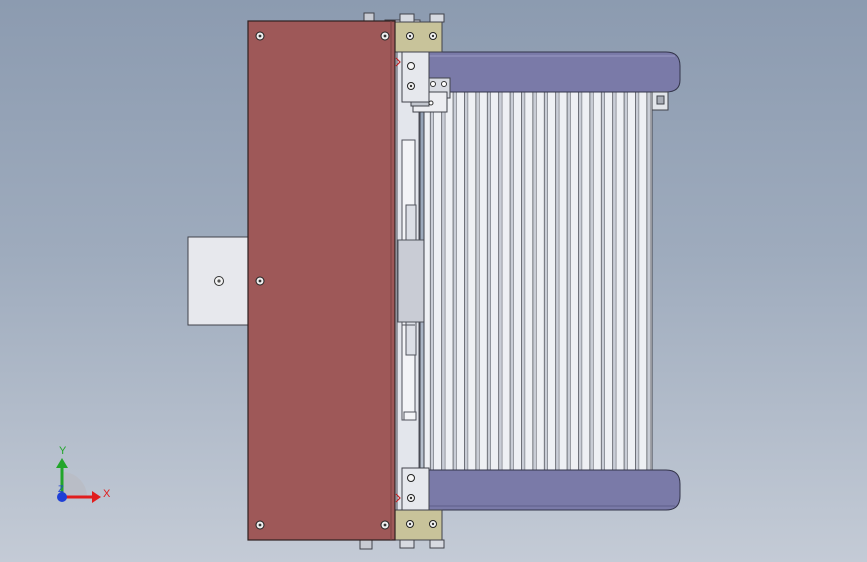 The height and width of the screenshot is (562, 867). What do you see at coordinates (63, 451) in the screenshot?
I see `y-axis-label: Y` at bounding box center [63, 451].